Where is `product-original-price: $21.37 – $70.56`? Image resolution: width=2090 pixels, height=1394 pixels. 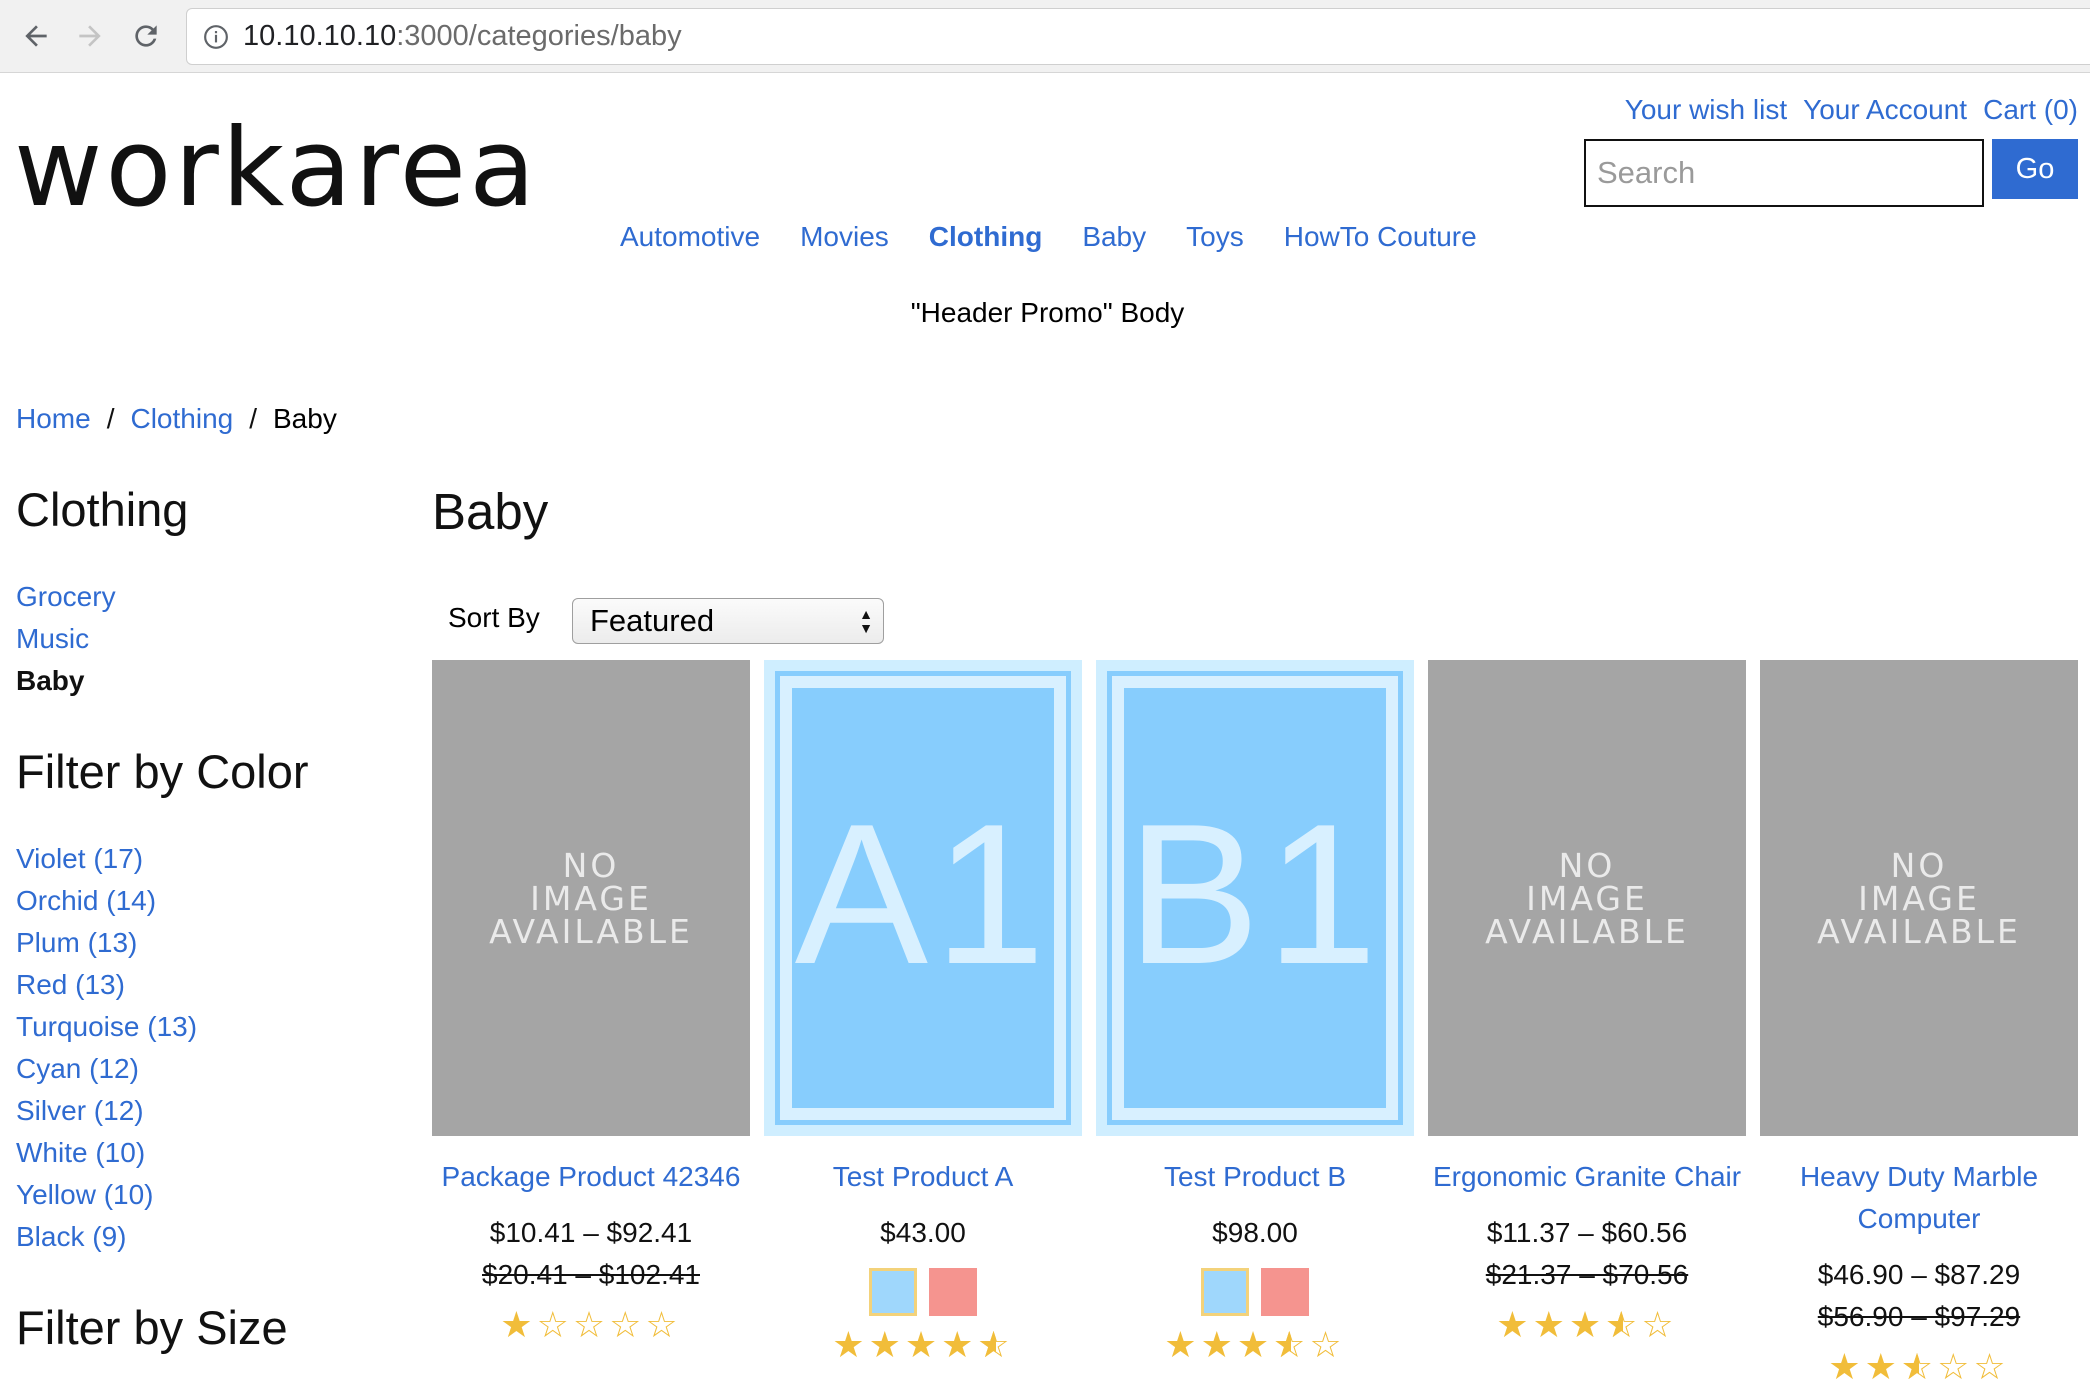
product-original-price: $21.37 – $70.56 is located at coordinates (1587, 1274).